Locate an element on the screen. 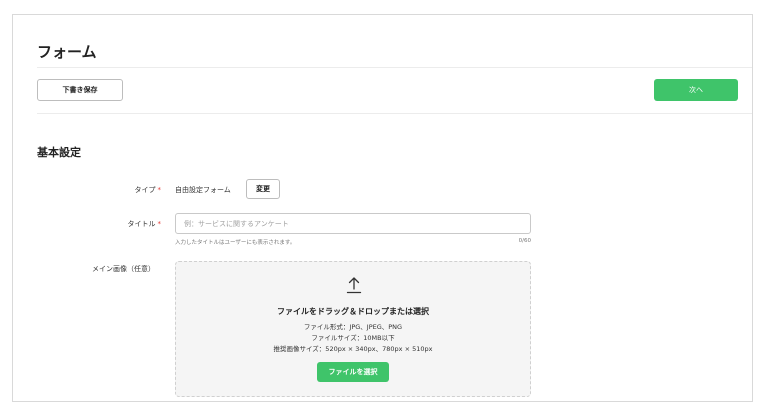 This screenshot has width=767, height=416. save-draft-button: 下書き保存 is located at coordinates (80, 90).